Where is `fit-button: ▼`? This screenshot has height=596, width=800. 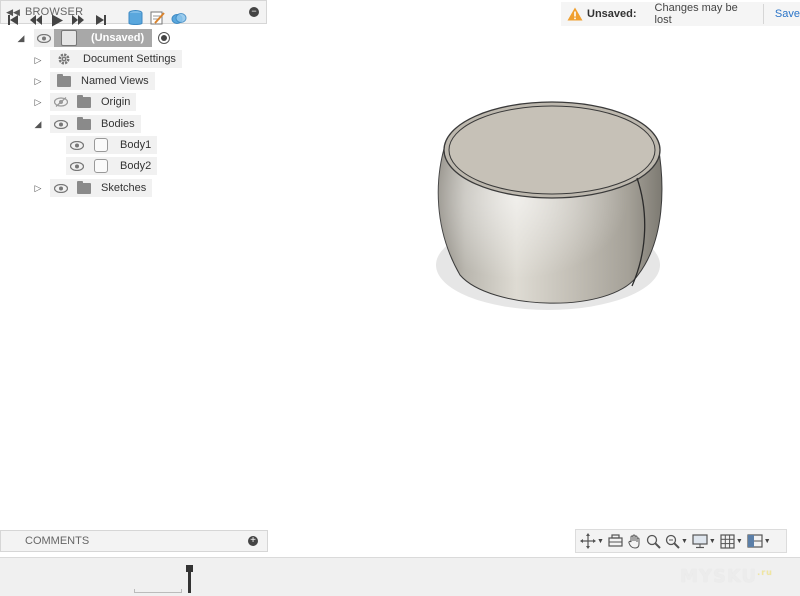 fit-button: ▼ is located at coordinates (676, 541).